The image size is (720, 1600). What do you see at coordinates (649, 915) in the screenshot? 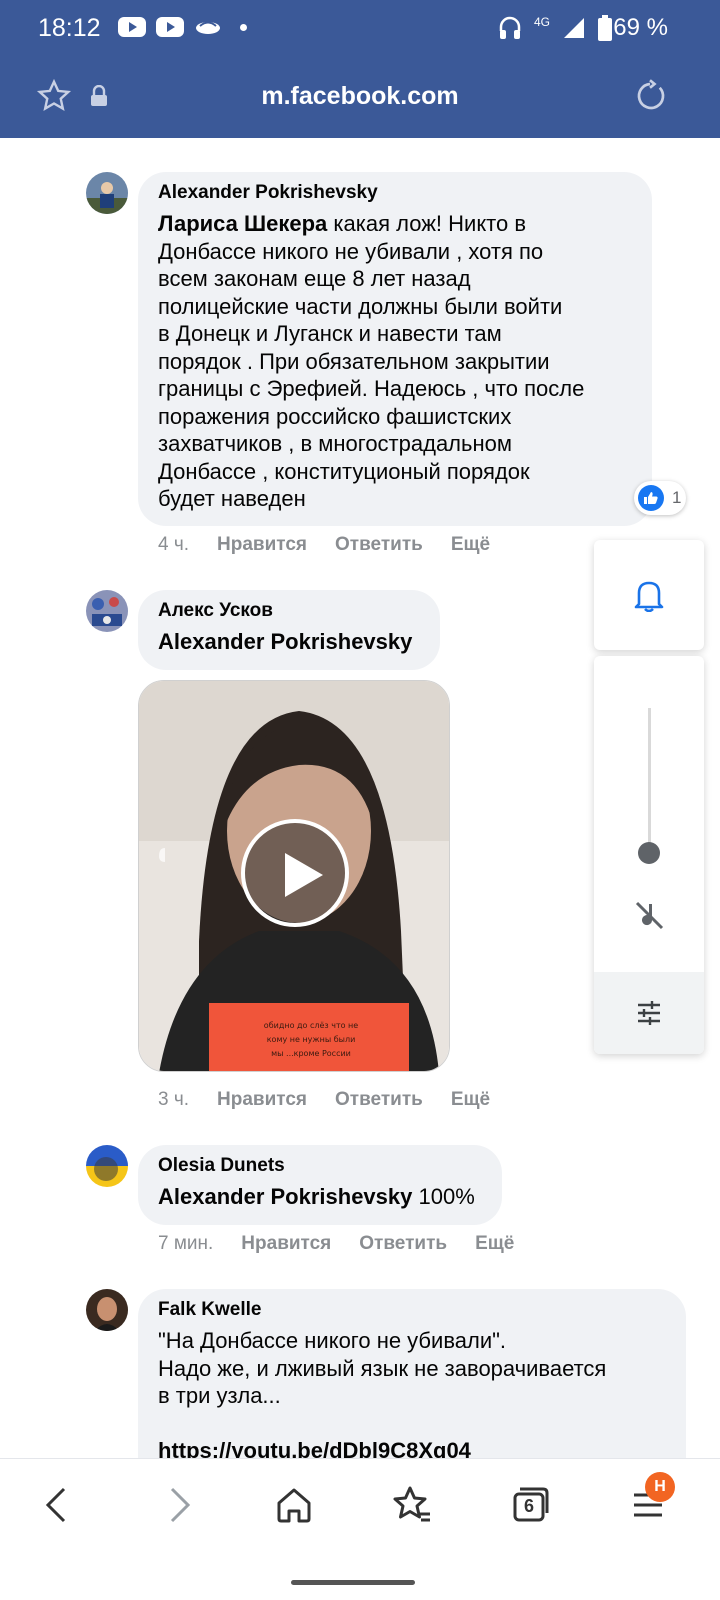
I see `media-mute-icon` at bounding box center [649, 915].